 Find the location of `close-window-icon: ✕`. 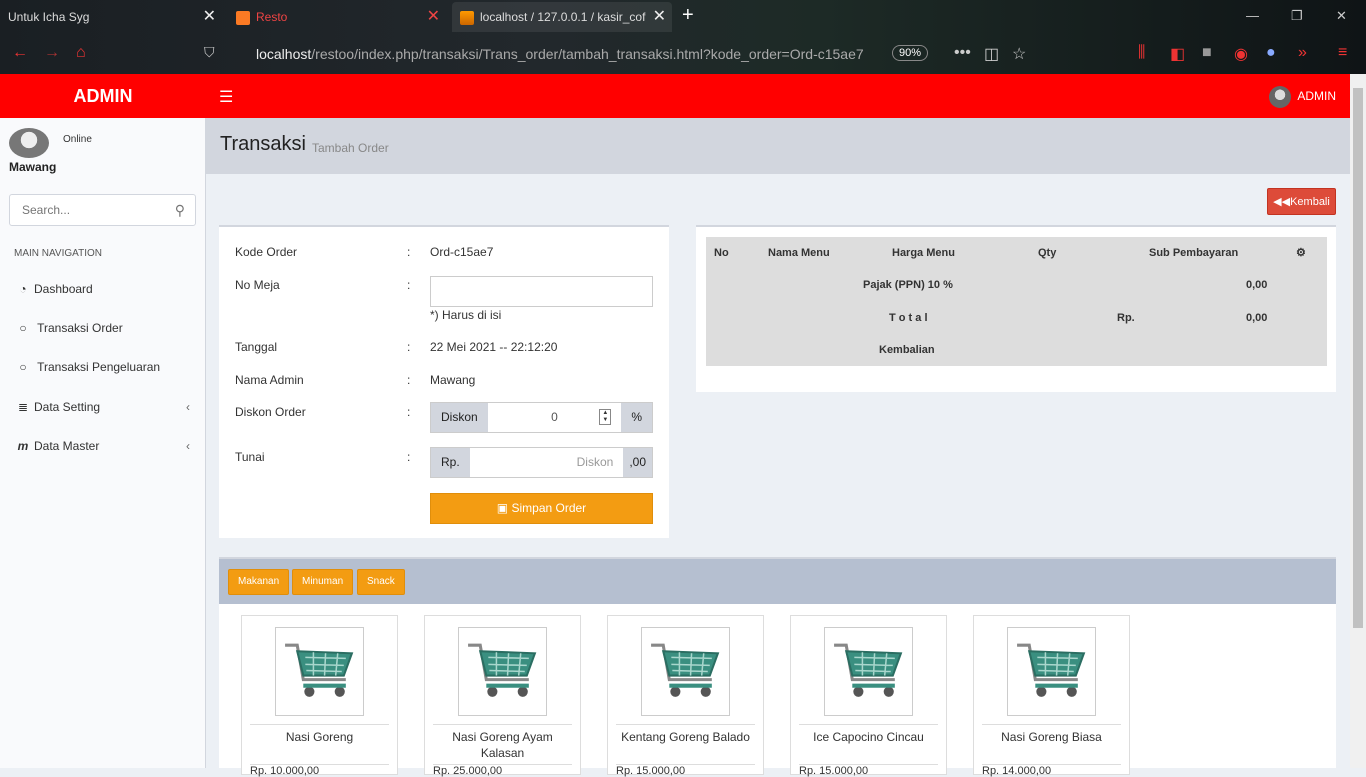

close-window-icon: ✕ is located at coordinates (1341, 16).